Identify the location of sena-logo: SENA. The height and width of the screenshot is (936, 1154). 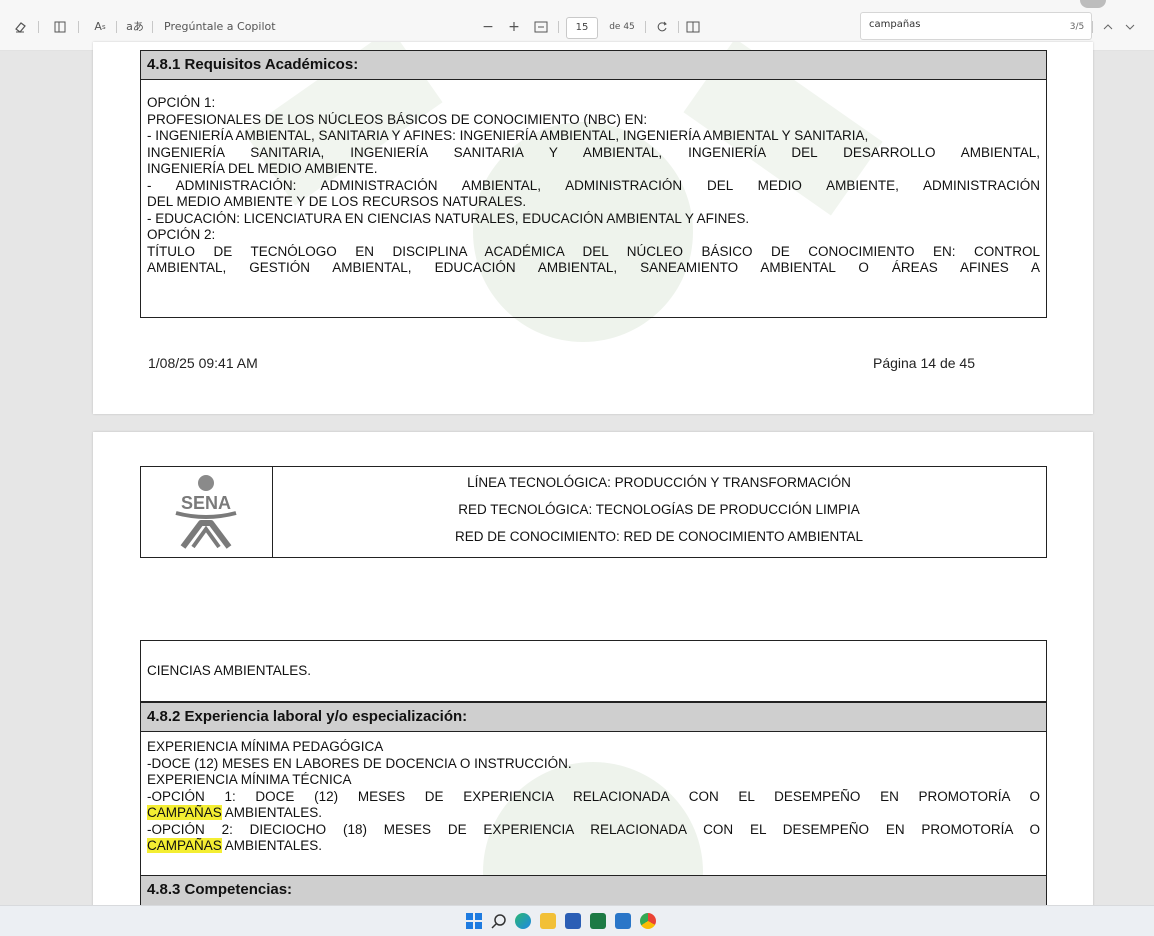
(207, 512).